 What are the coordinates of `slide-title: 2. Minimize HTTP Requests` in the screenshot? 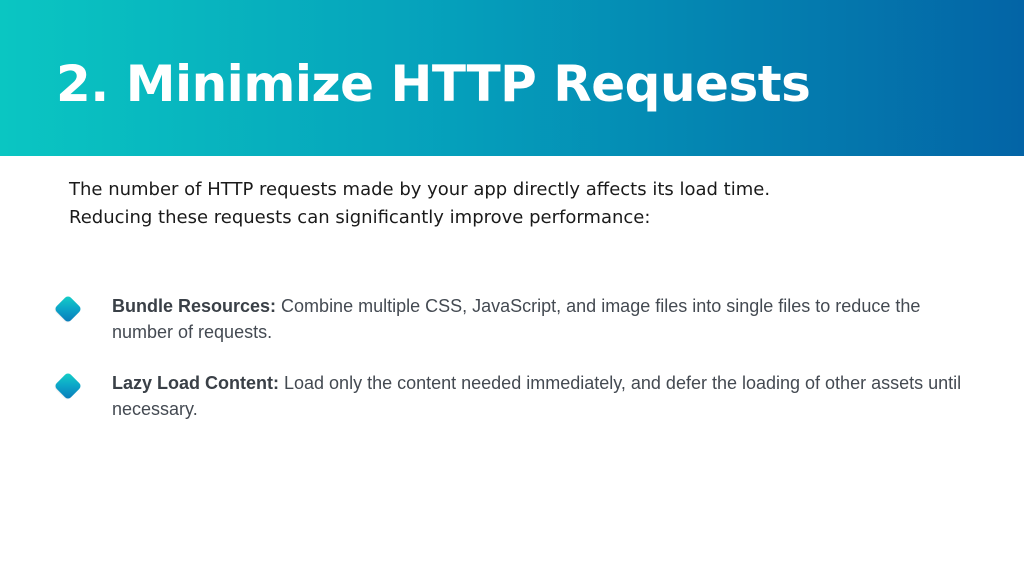 It's located at (433, 84).